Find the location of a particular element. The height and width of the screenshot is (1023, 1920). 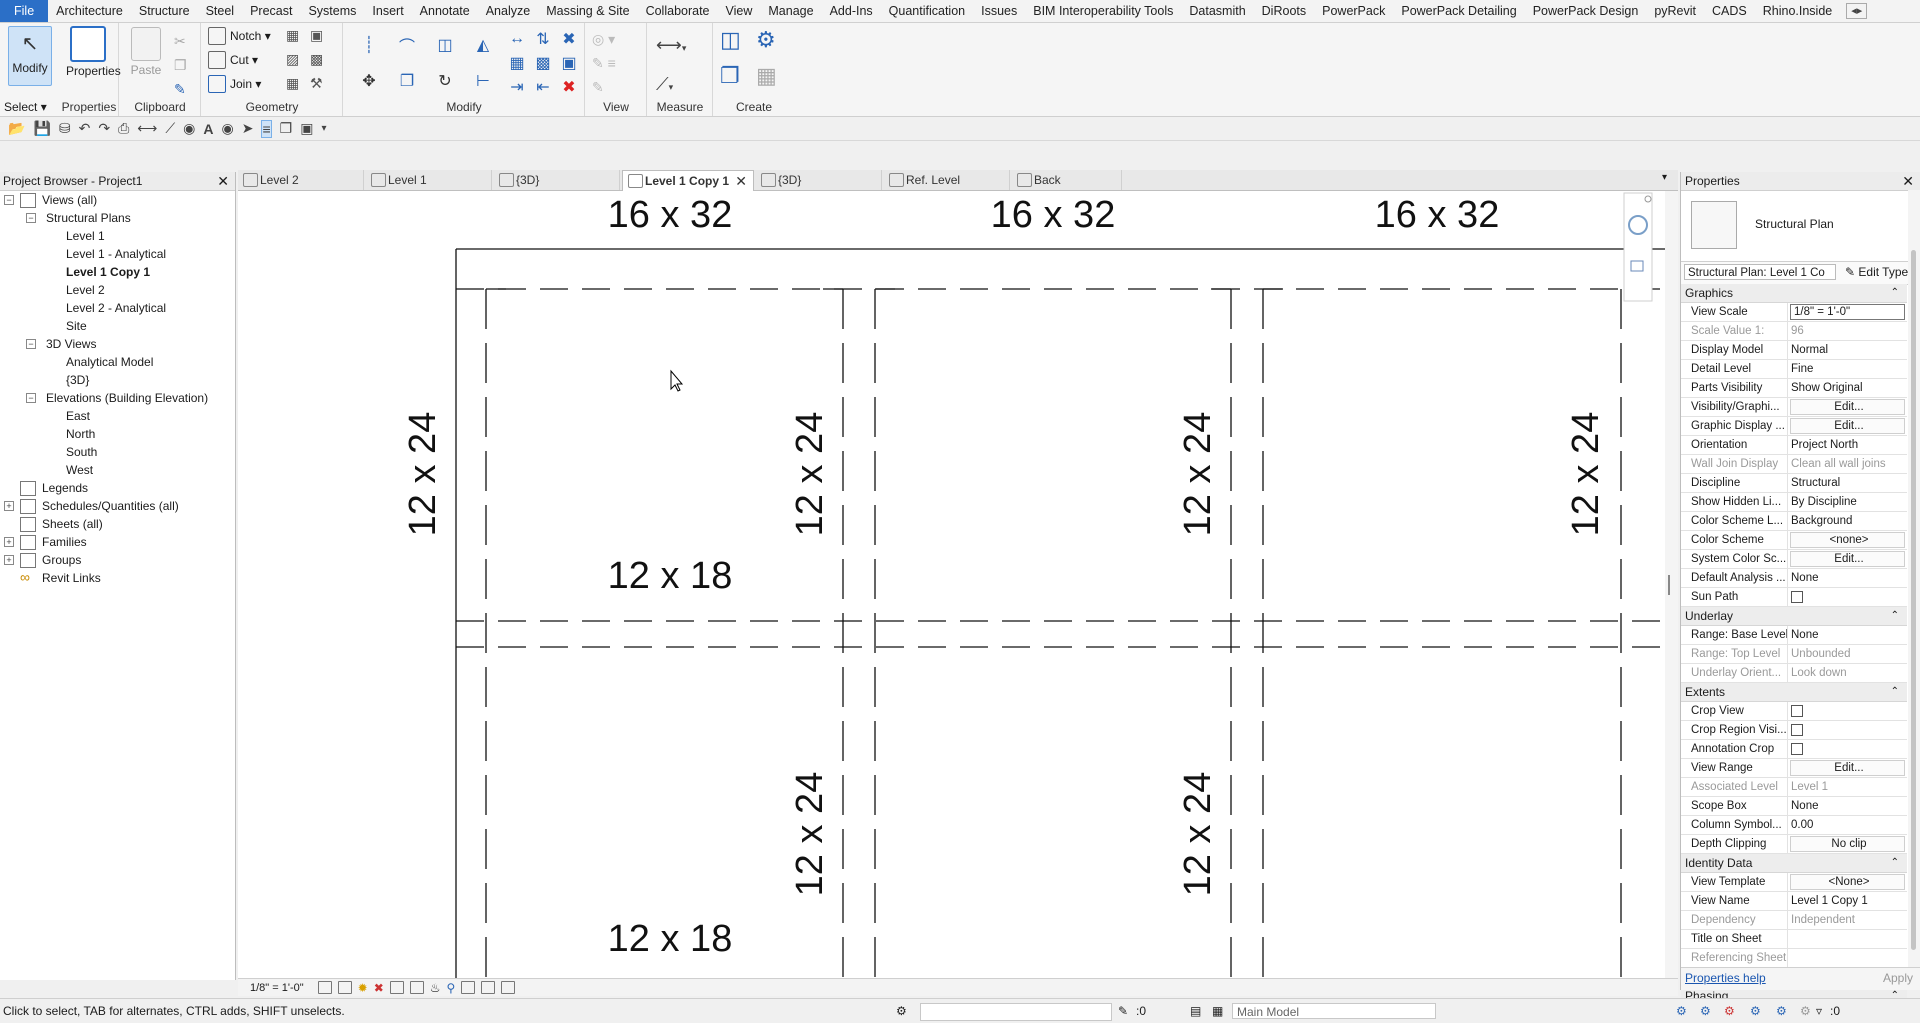

thin-lines-icon: ≡ is located at coordinates (266, 128).